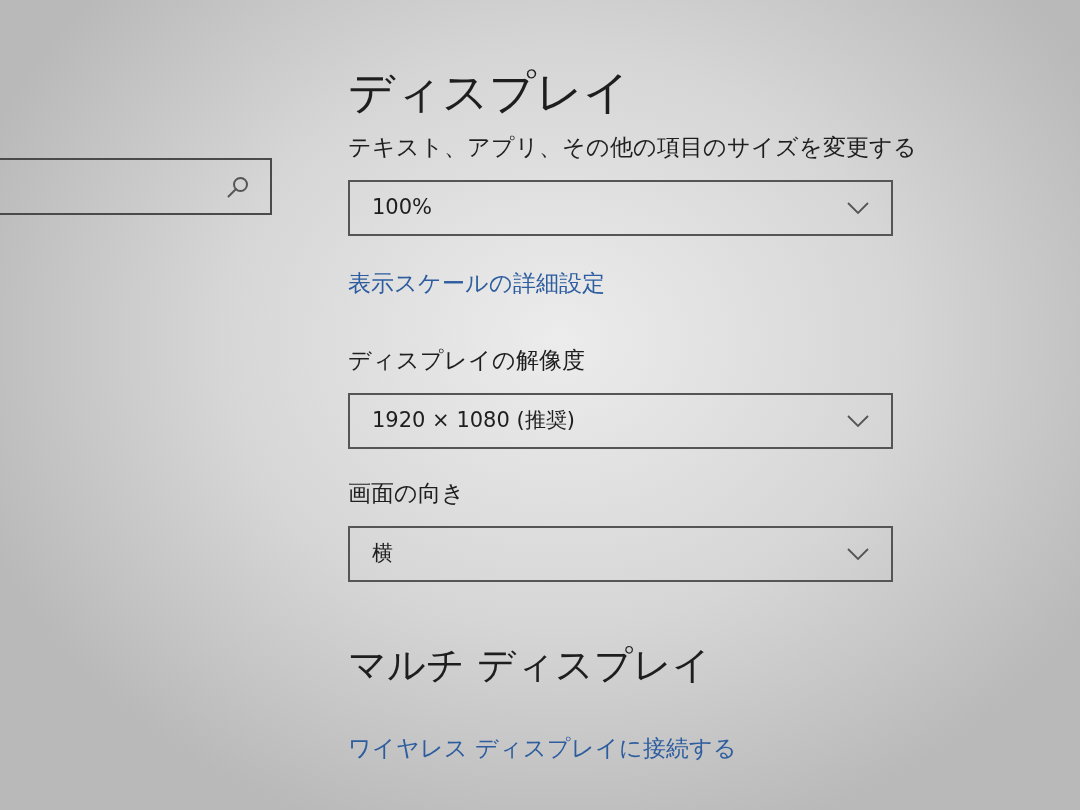 This screenshot has width=1080, height=810. I want to click on dropdown: 横, so click(620, 553).